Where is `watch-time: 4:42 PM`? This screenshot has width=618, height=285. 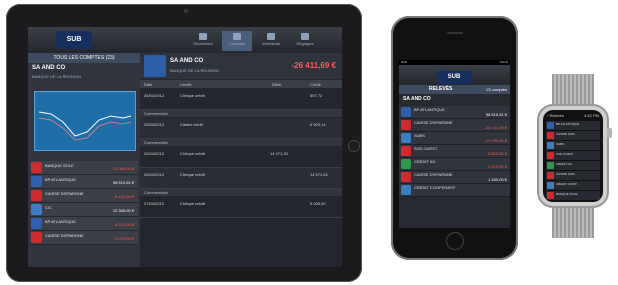 watch-time: 4:42 PM is located at coordinates (591, 115).